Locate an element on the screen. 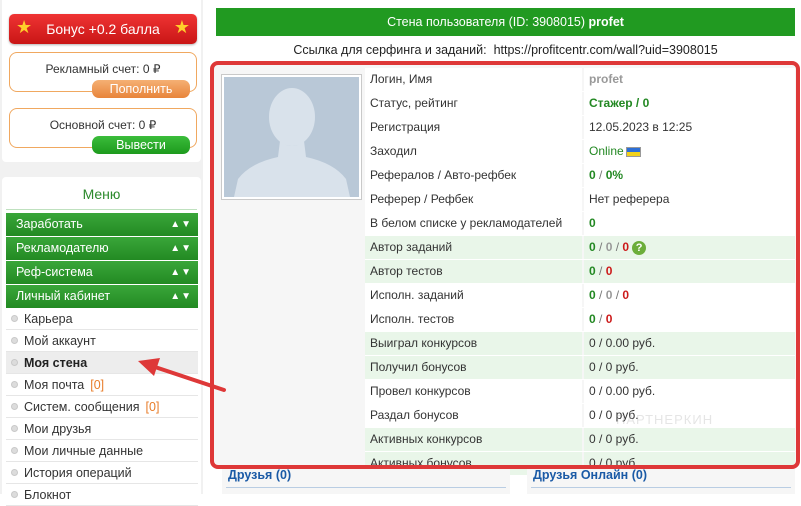 This screenshot has width=801, height=506. registration-value: 12.05.2023 в 12:25 is located at coordinates (689, 127).